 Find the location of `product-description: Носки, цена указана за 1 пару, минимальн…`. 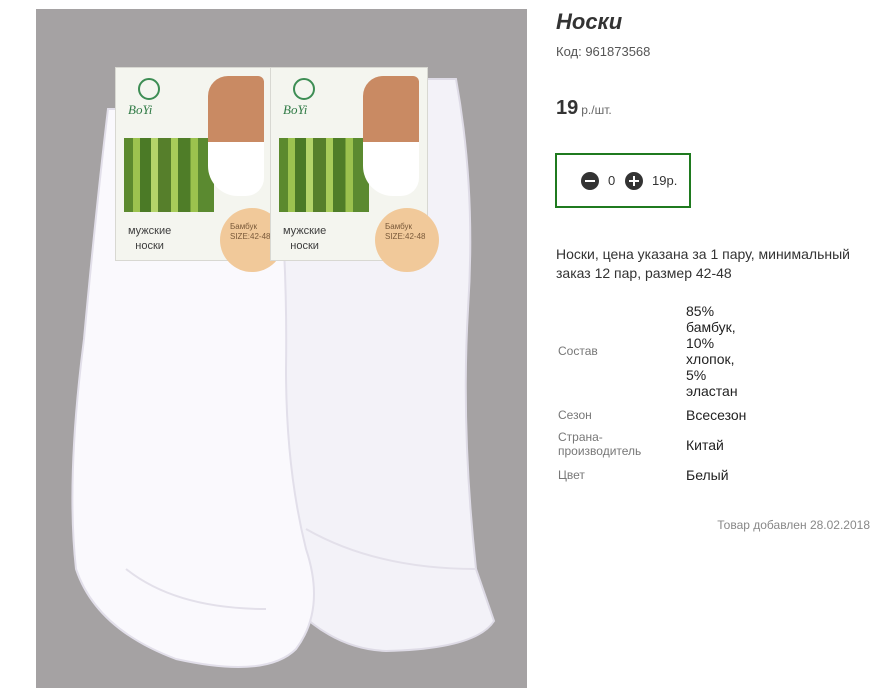

product-description: Носки, цена указана за 1 пару, минимальн… is located at coordinates (703, 263).